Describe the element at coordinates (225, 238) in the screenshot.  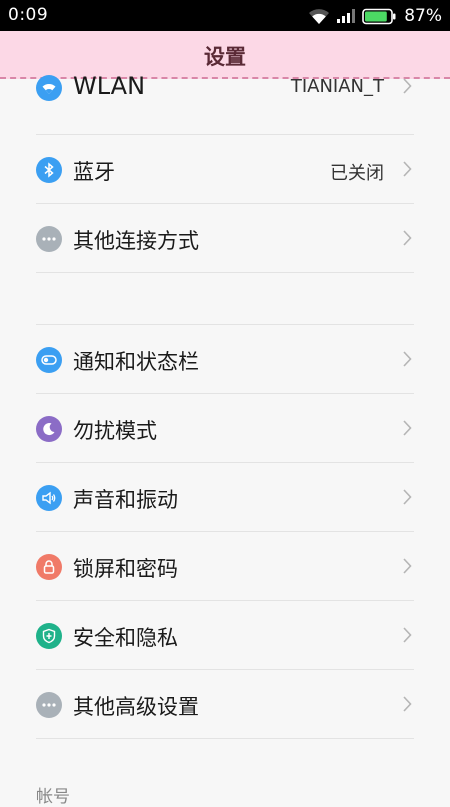
I see `settings-item-other-connections: 其他连接方式` at that location.